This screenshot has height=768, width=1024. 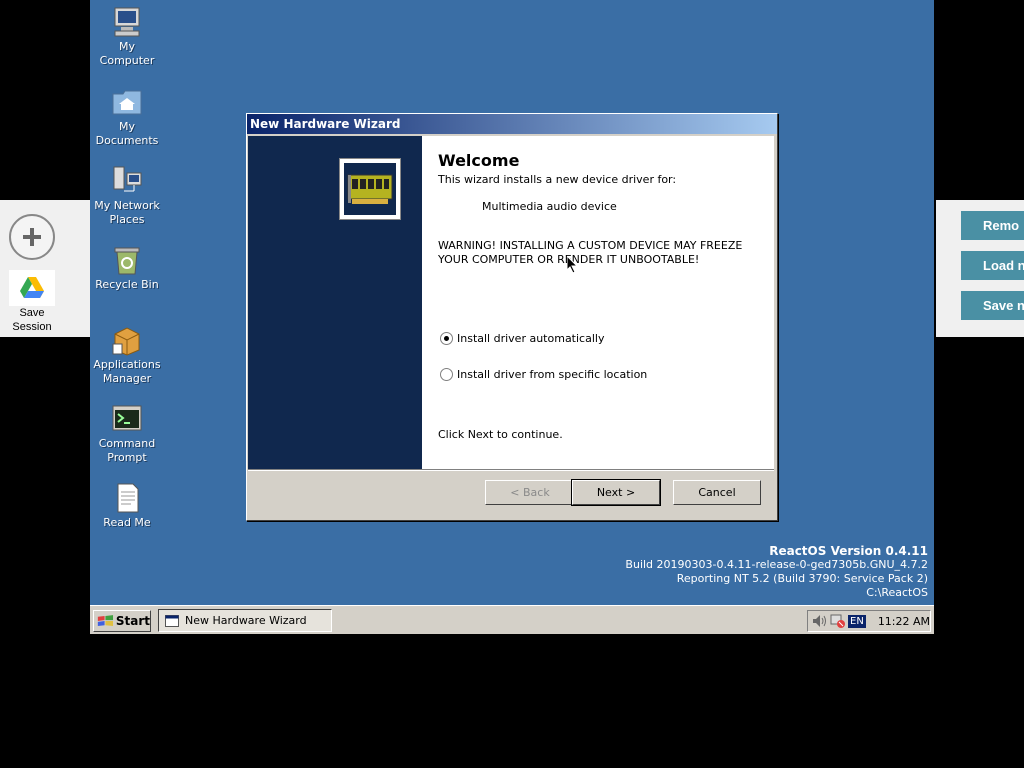 I want to click on start-label: Start, so click(x=132, y=621).